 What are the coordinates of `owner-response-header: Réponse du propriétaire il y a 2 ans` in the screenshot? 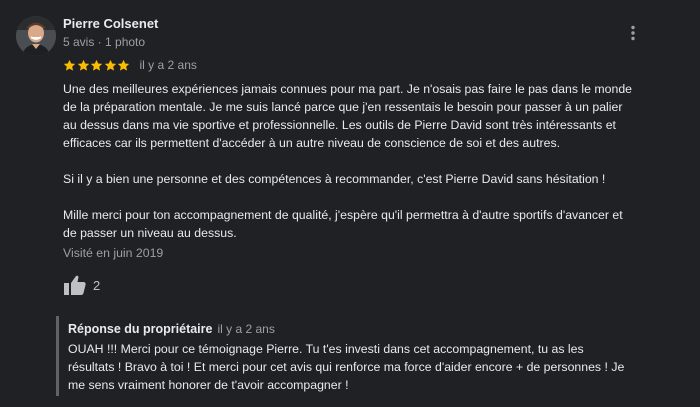 It's located at (171, 329).